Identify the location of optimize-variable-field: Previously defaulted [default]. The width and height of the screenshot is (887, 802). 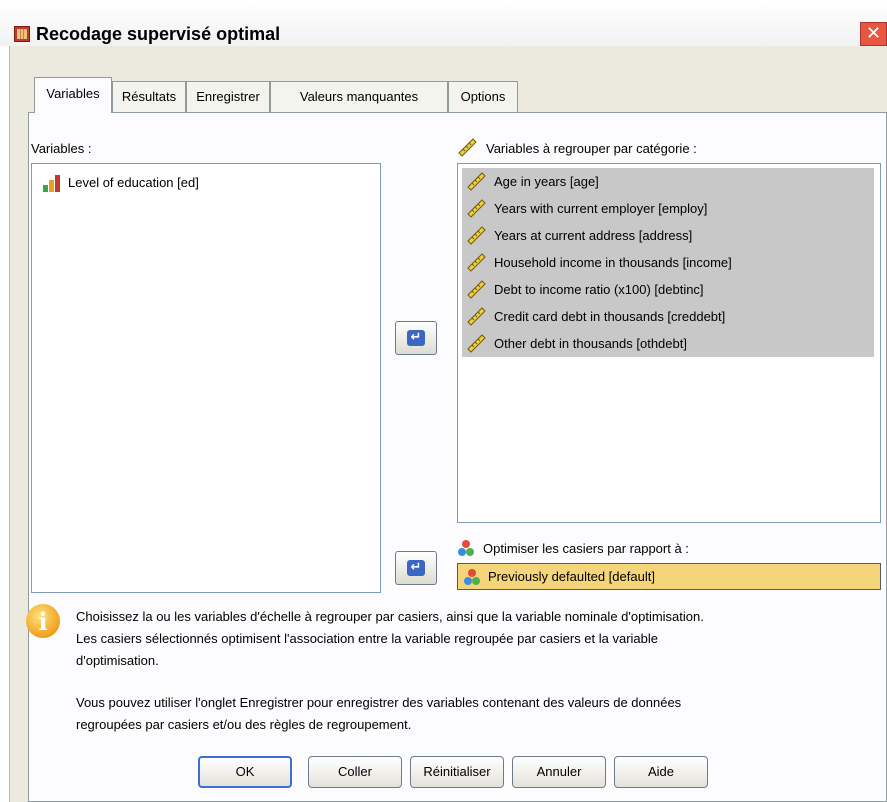
(669, 576).